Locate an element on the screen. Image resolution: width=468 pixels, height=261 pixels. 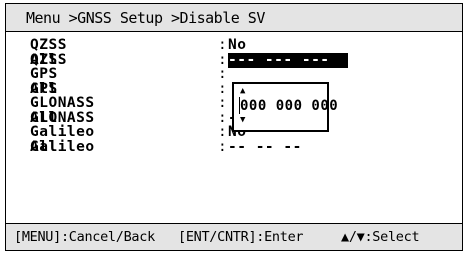
breadcrumb: Menu >GNSS Setup >Disable SV is located at coordinates (234, 18).